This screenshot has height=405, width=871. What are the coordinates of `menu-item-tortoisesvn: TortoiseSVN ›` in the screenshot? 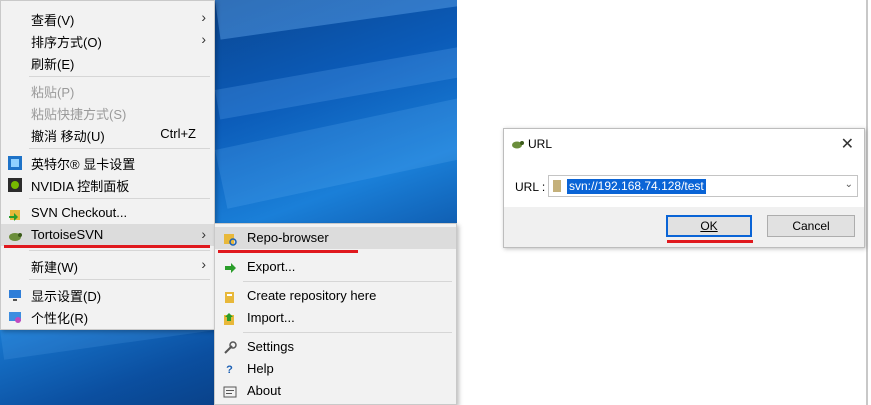 It's located at (107, 235).